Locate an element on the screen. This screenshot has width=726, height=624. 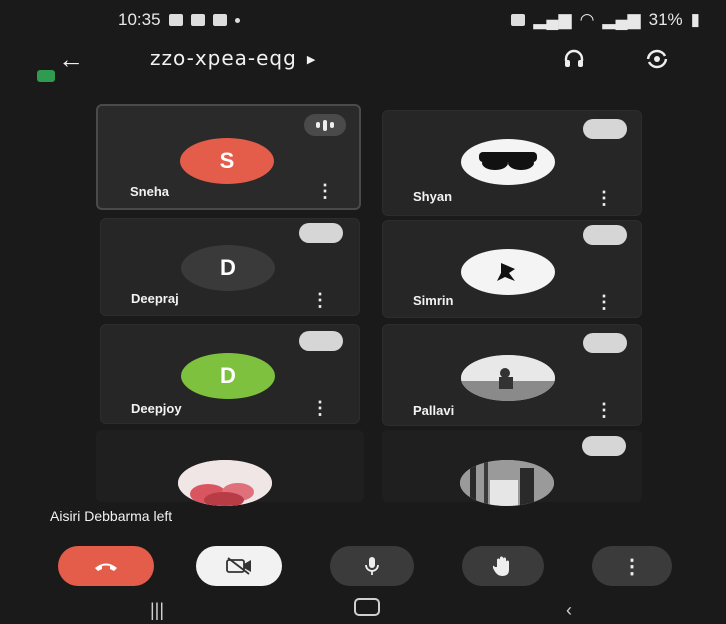
switch-camera-icon is located at coordinates (657, 59).